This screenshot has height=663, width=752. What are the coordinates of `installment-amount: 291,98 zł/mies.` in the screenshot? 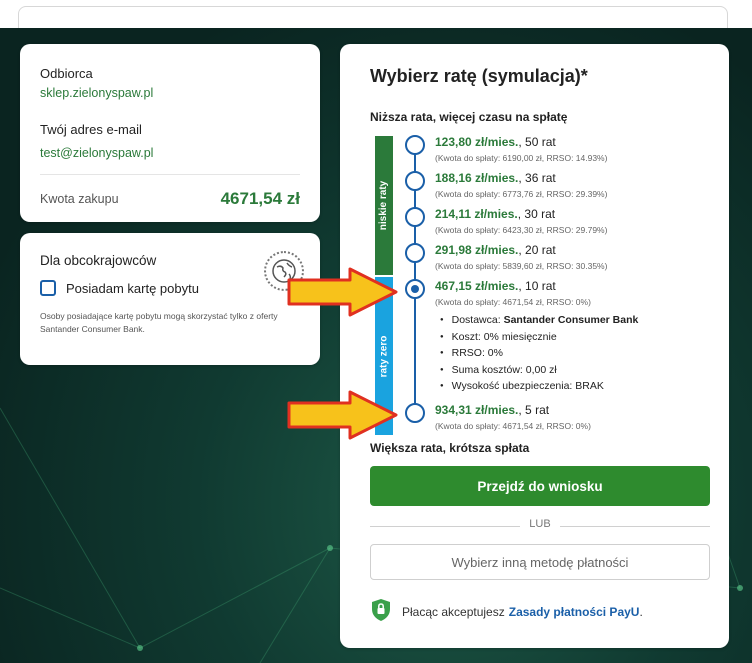 It's located at (477, 250).